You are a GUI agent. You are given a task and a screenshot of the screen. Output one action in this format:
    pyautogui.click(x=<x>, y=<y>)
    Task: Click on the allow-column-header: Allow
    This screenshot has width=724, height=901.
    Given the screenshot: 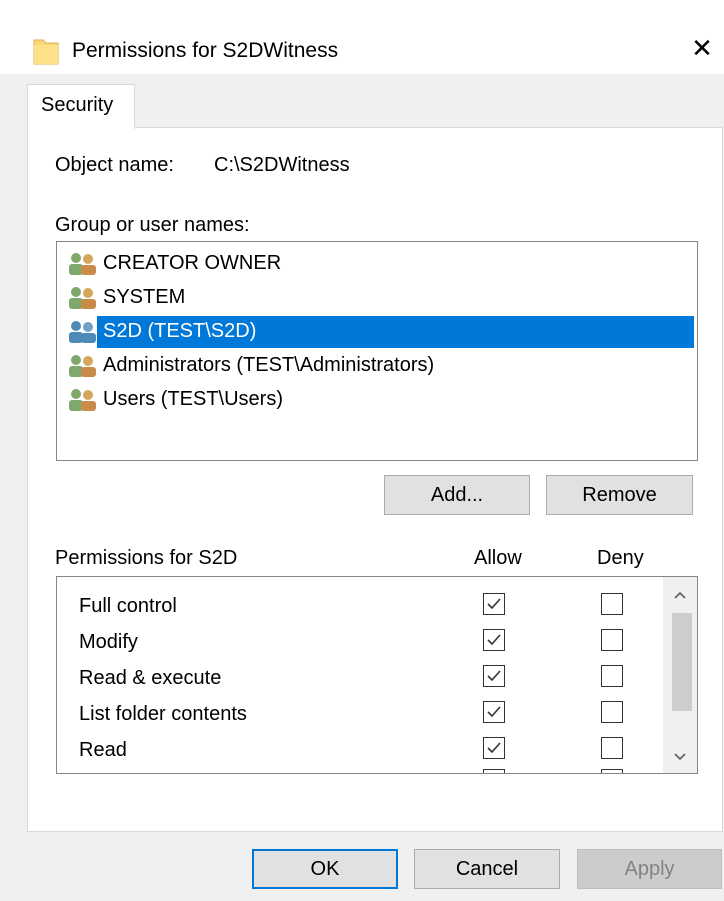 What is the action you would take?
    pyautogui.click(x=498, y=558)
    